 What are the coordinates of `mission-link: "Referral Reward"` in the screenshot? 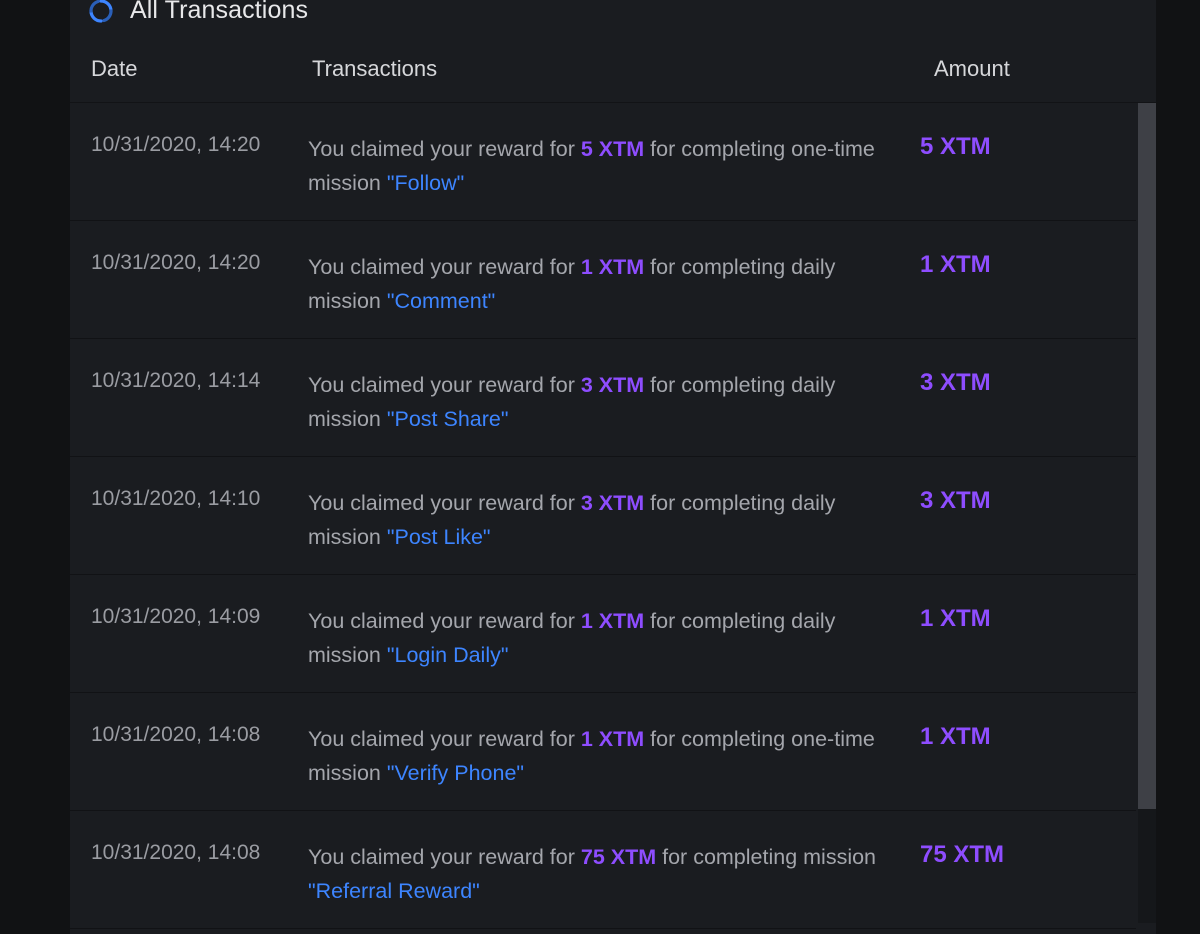 It's located at (394, 891).